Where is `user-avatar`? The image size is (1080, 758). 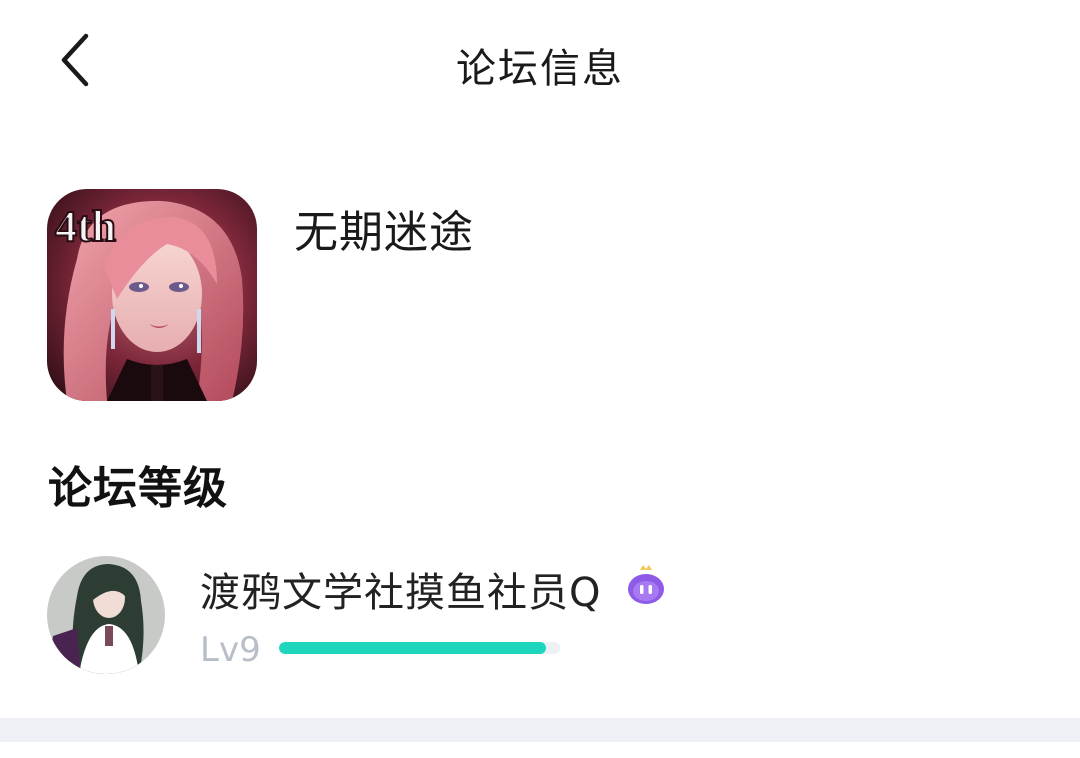 user-avatar is located at coordinates (106, 615).